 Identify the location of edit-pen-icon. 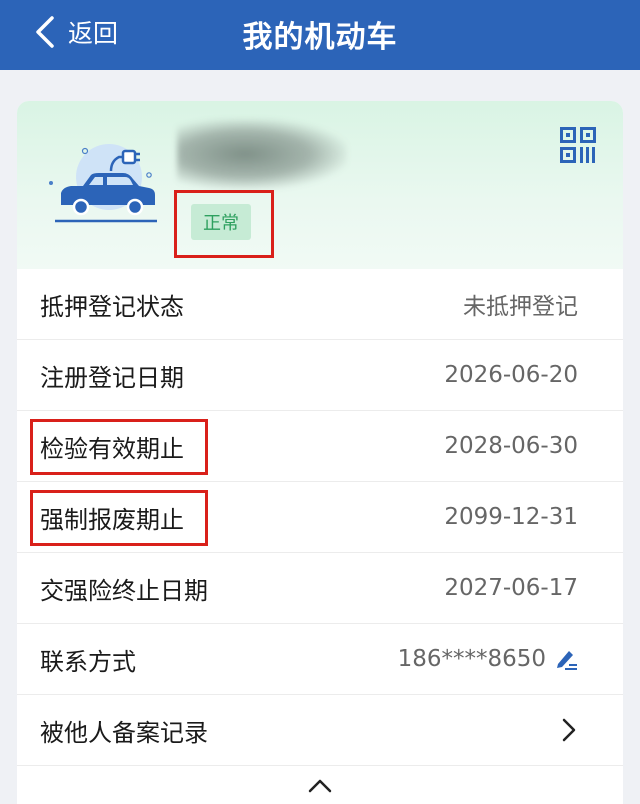
(566, 659).